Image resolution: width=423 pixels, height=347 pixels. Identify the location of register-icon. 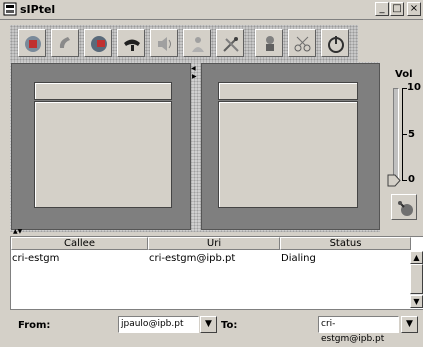
(33, 44).